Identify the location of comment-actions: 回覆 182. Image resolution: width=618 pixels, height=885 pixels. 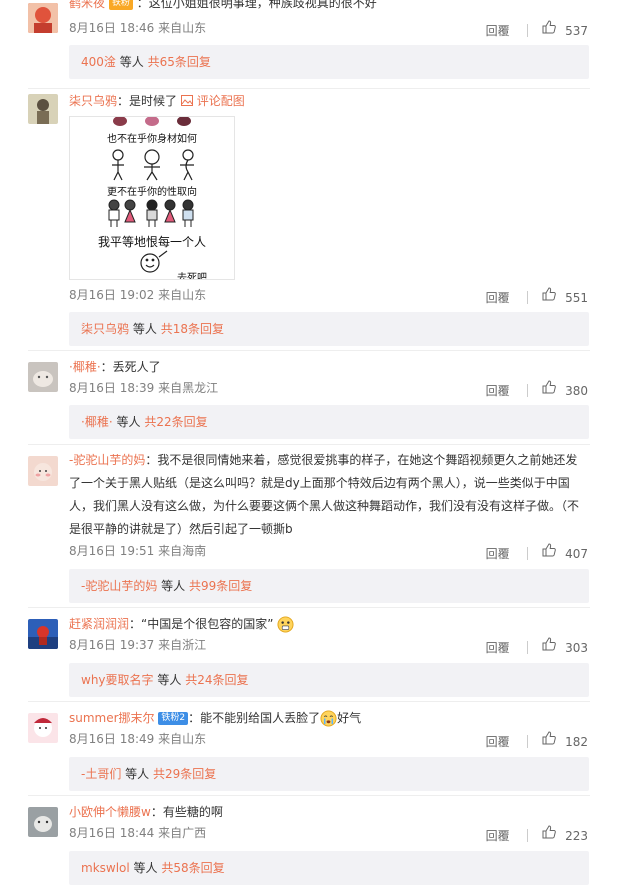
(537, 740).